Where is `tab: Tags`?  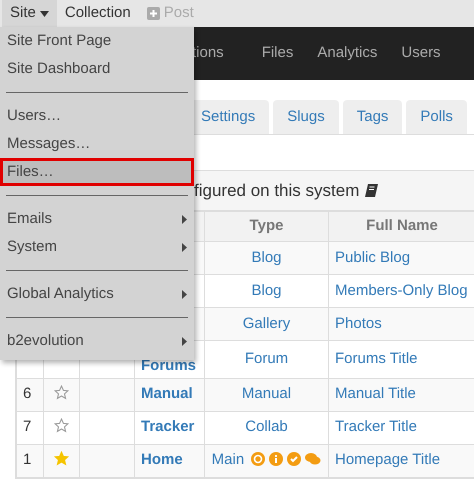 tab: Tags is located at coordinates (372, 117).